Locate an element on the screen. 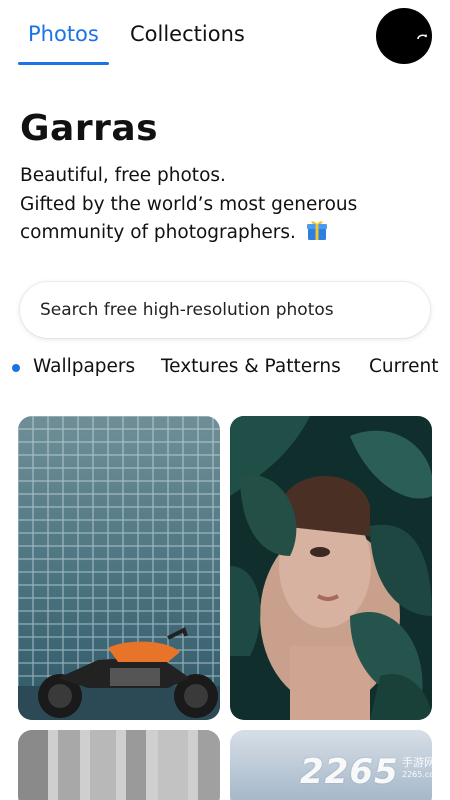 This screenshot has height=800, width=450. hero-line-3: community of photographers. is located at coordinates (158, 232).